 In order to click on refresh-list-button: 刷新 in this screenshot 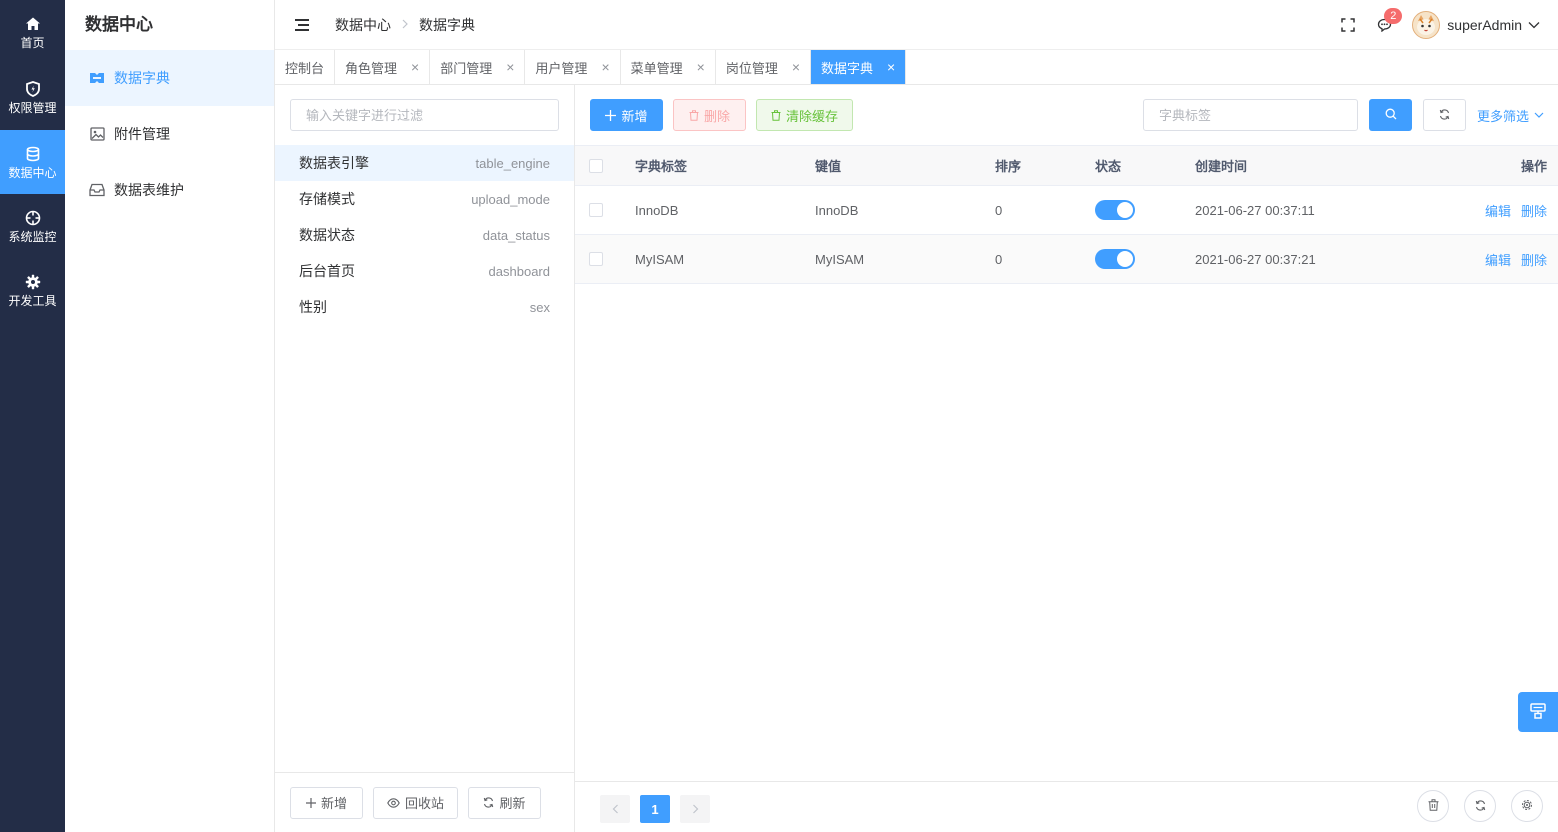, I will do `click(504, 802)`.